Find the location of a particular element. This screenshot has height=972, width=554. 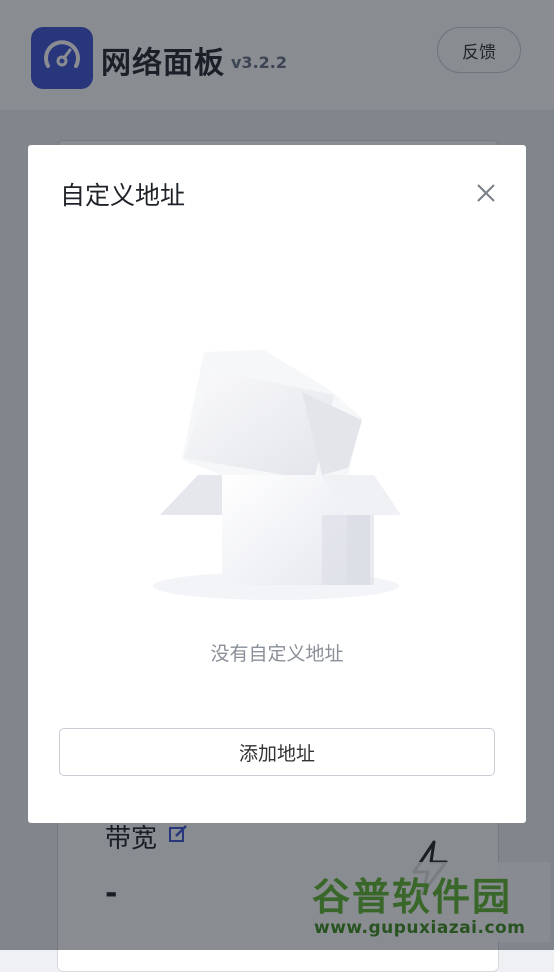

empty-box-icon is located at coordinates (277, 482).